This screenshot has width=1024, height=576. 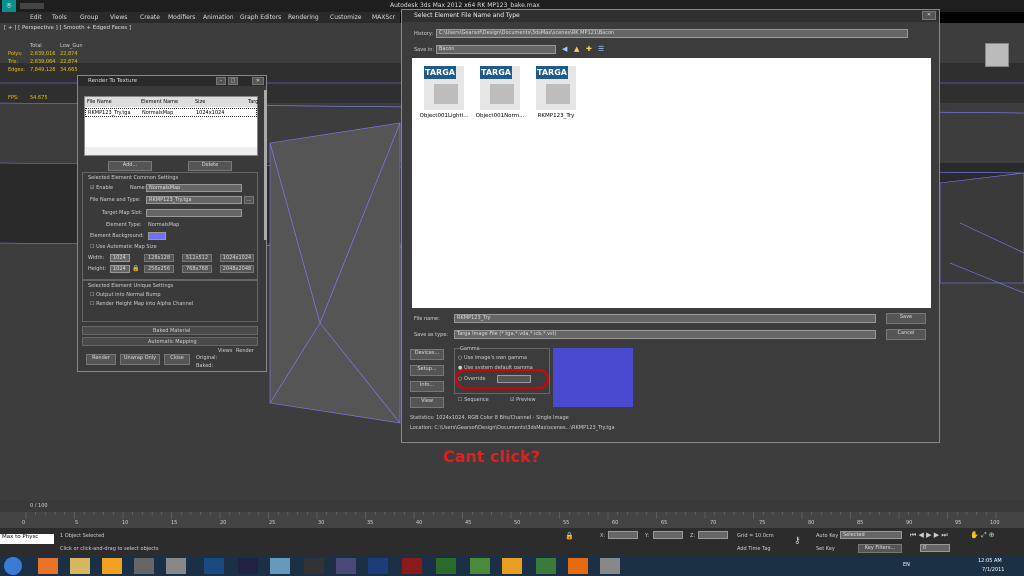 What do you see at coordinates (120, 258) in the screenshot?
I see `width-field: 1024` at bounding box center [120, 258].